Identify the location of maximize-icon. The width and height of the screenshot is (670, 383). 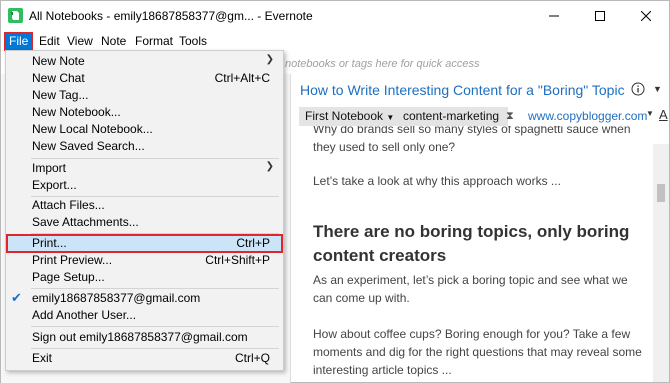
(600, 16).